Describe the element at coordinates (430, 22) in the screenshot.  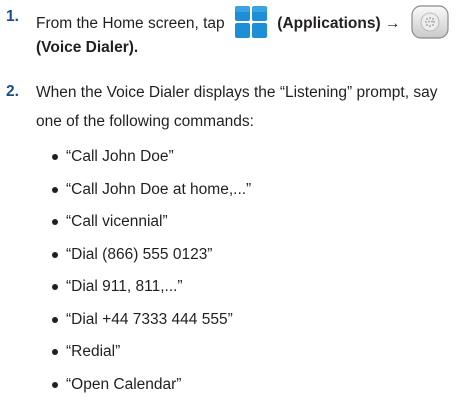
I see `voice-dialer-icon` at that location.